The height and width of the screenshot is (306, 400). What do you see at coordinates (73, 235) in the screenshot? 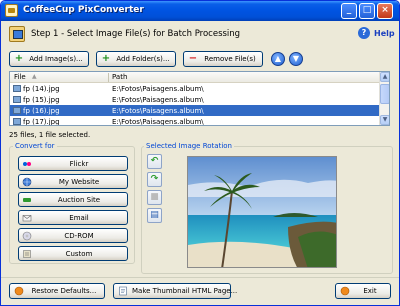
I see `cd-rom-button: CD-ROM` at bounding box center [73, 235].